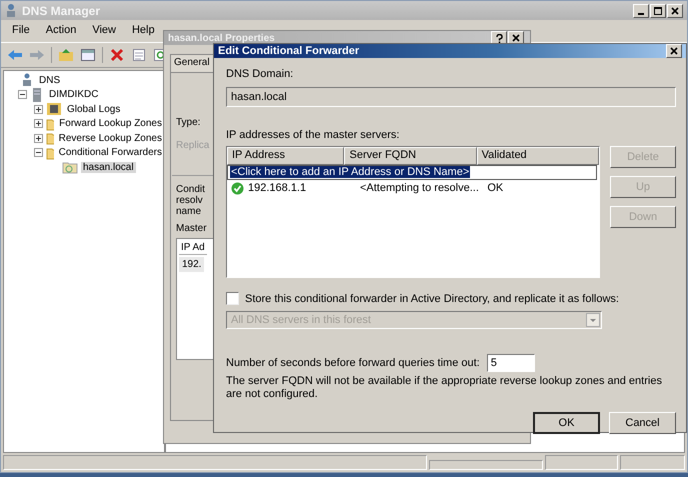 Image resolution: width=688 pixels, height=477 pixels. What do you see at coordinates (61, 11) in the screenshot?
I see `window-title: DNS Manager` at bounding box center [61, 11].